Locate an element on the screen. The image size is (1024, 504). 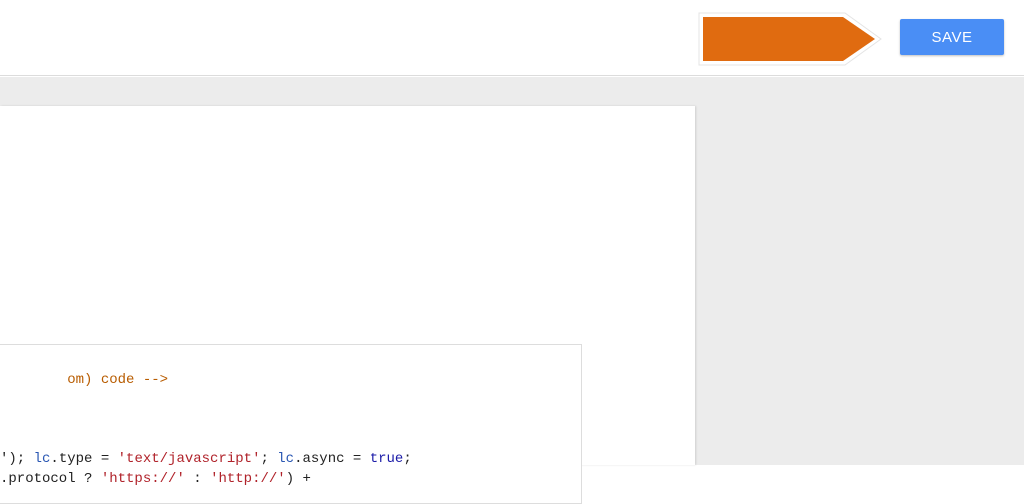
code-string: 'https://' is located at coordinates (142, 479).